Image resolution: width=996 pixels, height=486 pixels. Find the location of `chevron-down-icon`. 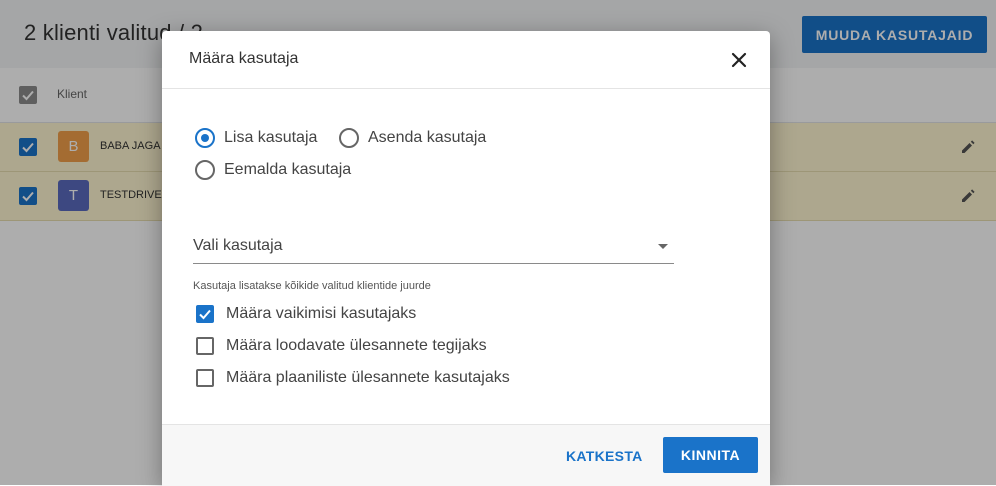

chevron-down-icon is located at coordinates (663, 246).